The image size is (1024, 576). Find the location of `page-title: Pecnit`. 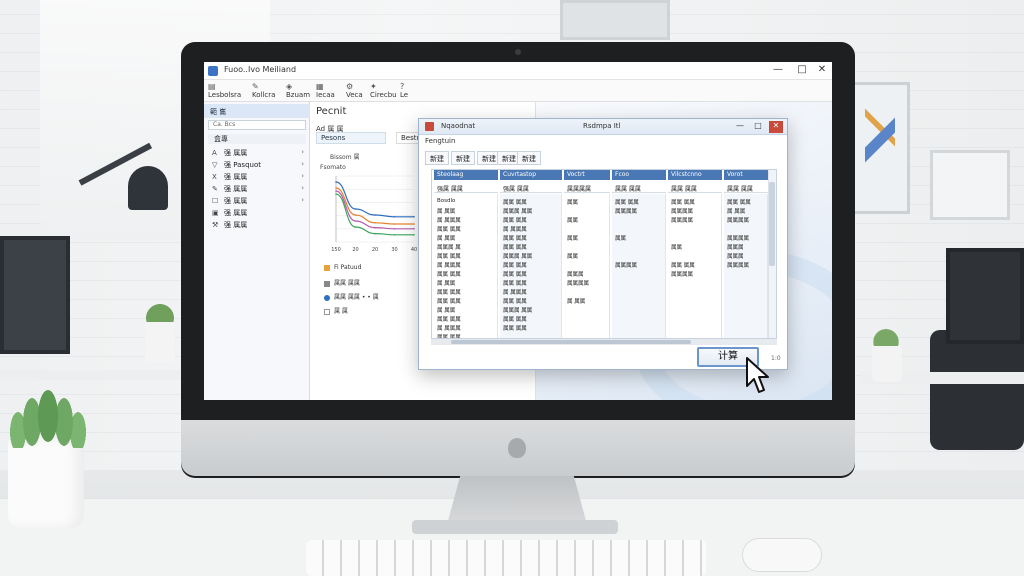

page-title: Pecnit is located at coordinates (331, 111).